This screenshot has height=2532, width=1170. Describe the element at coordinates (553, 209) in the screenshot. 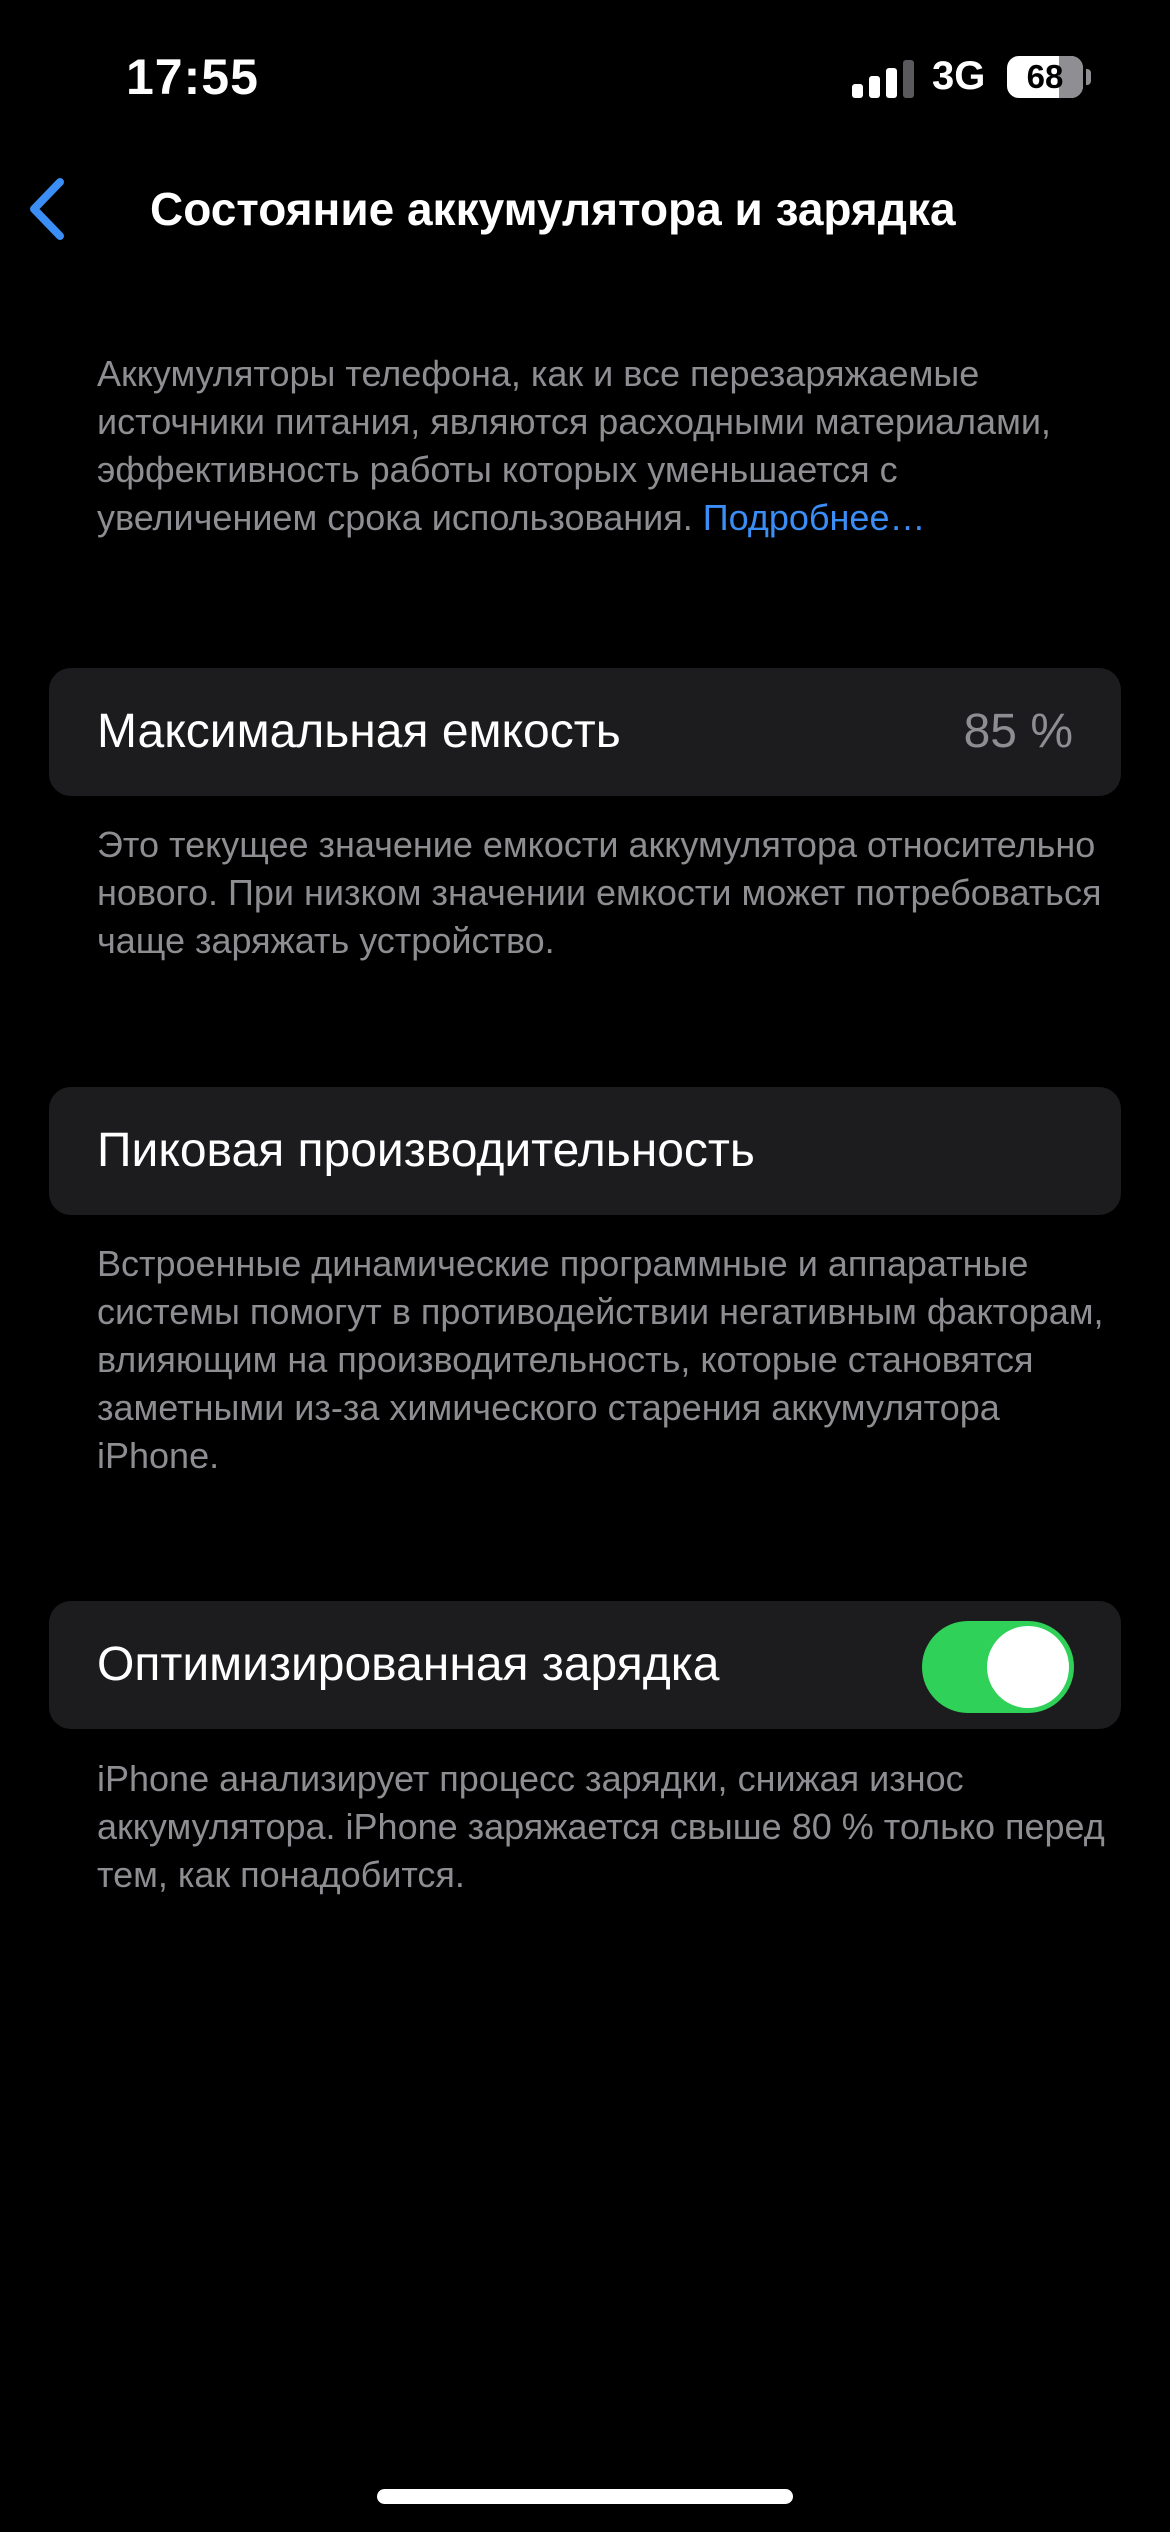

I see `page-title: Состояние аккумулятора и зарядка` at that location.